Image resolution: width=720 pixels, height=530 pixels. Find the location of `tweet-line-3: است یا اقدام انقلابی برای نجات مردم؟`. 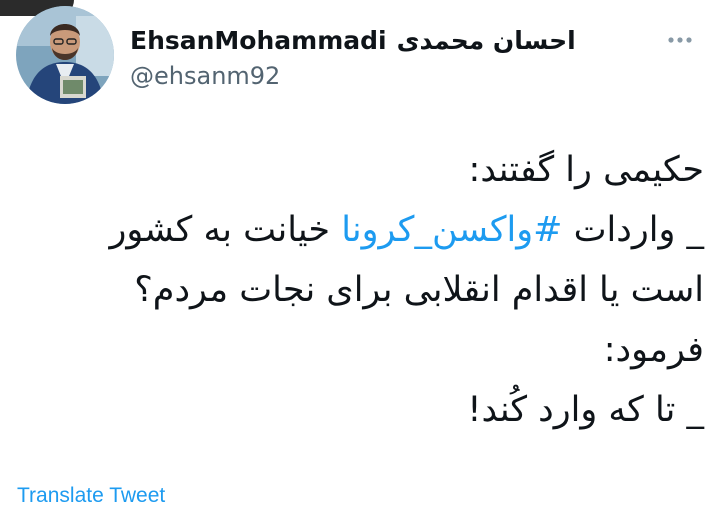

tweet-line-3: است یا اقدام انقلابی برای نجات مردم؟ is located at coordinates (419, 290).